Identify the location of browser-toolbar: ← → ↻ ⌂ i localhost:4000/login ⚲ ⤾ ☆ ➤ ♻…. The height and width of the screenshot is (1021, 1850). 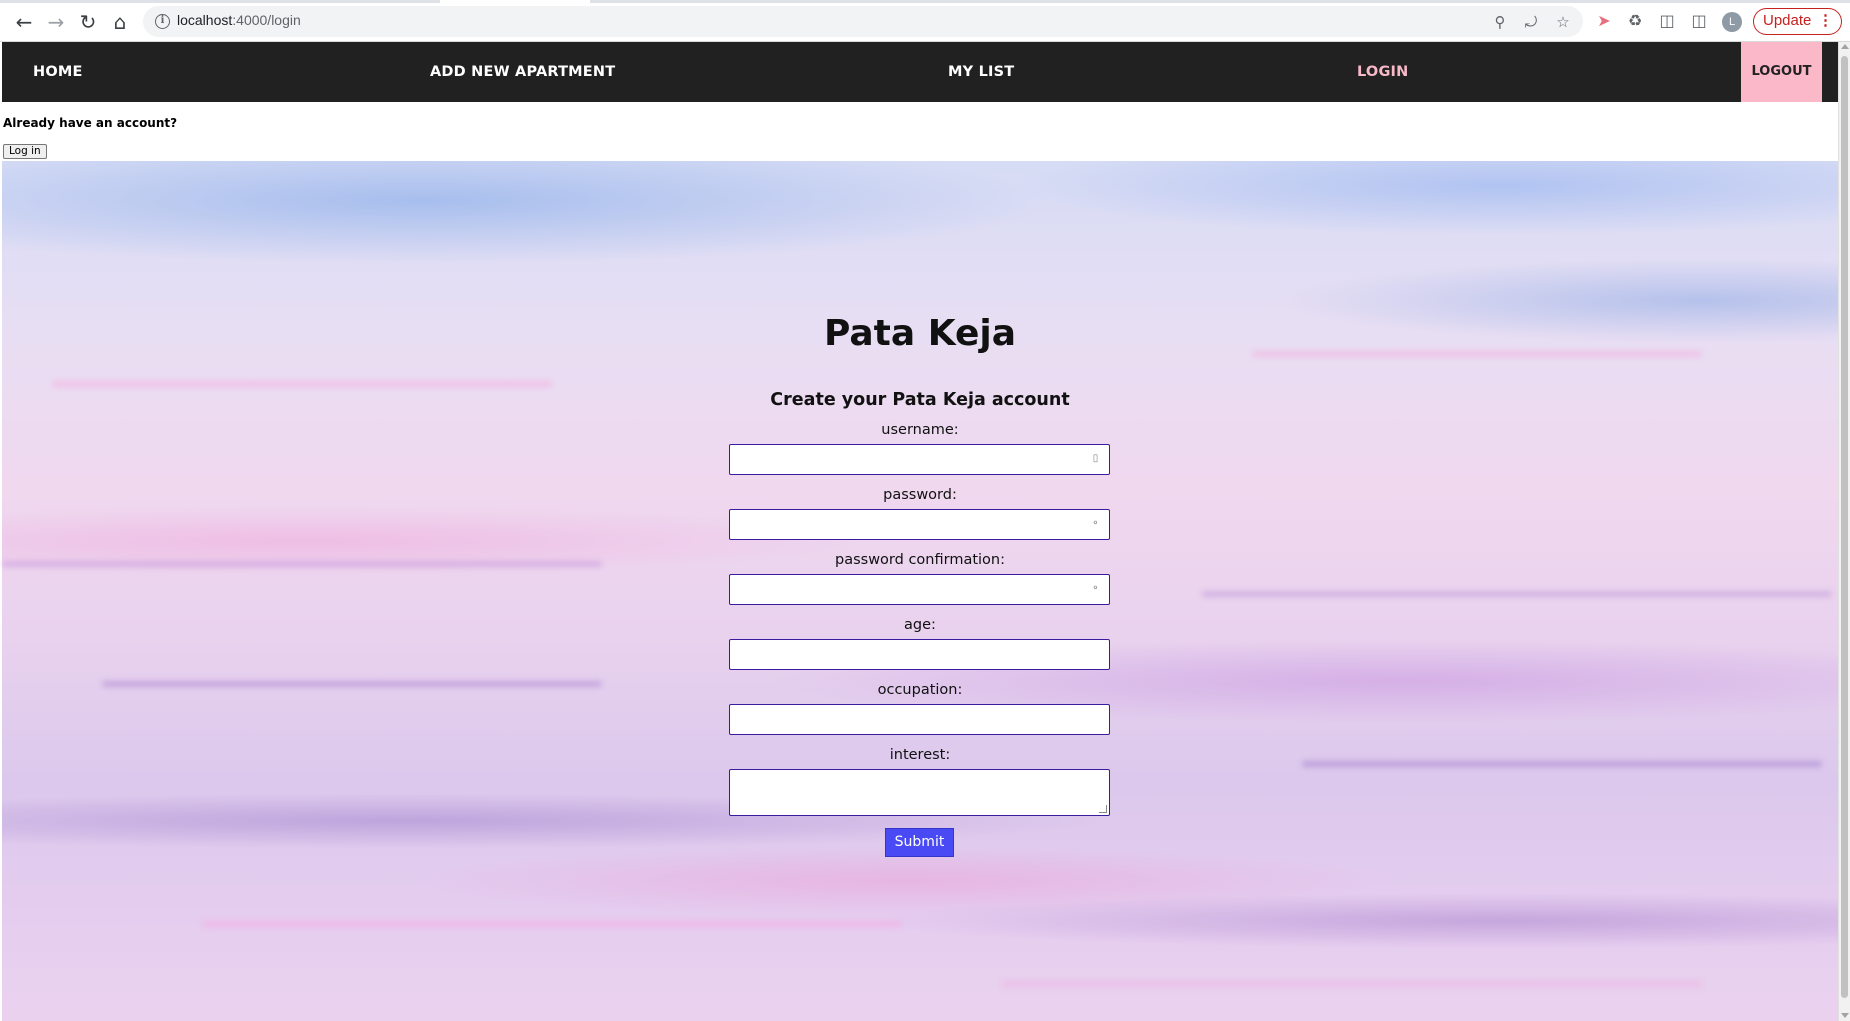
(925, 21).